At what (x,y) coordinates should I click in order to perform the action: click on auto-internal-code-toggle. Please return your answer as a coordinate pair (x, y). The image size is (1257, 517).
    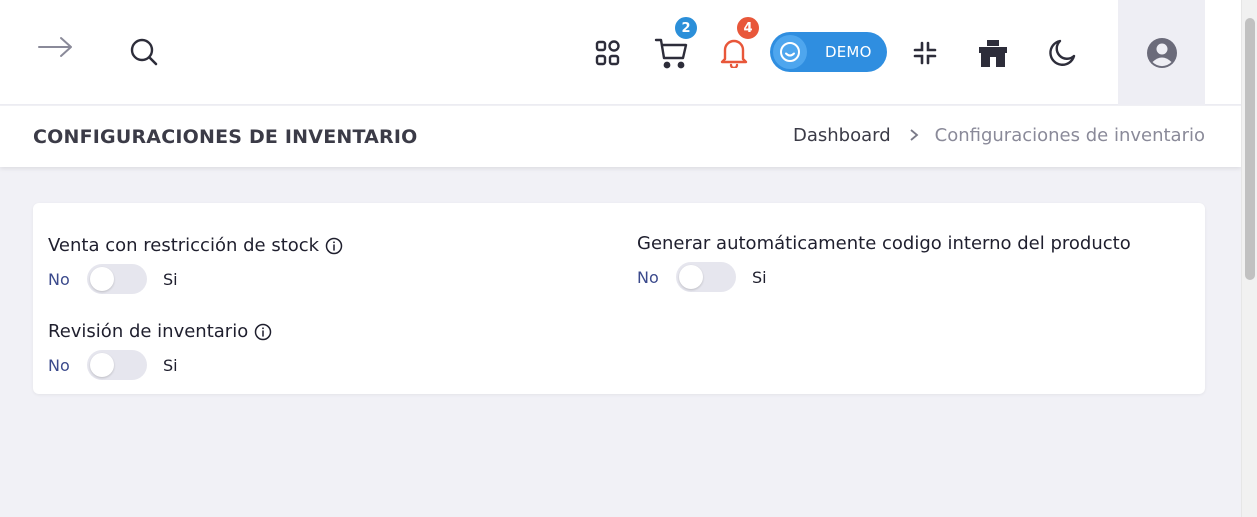
    Looking at the image, I should click on (706, 277).